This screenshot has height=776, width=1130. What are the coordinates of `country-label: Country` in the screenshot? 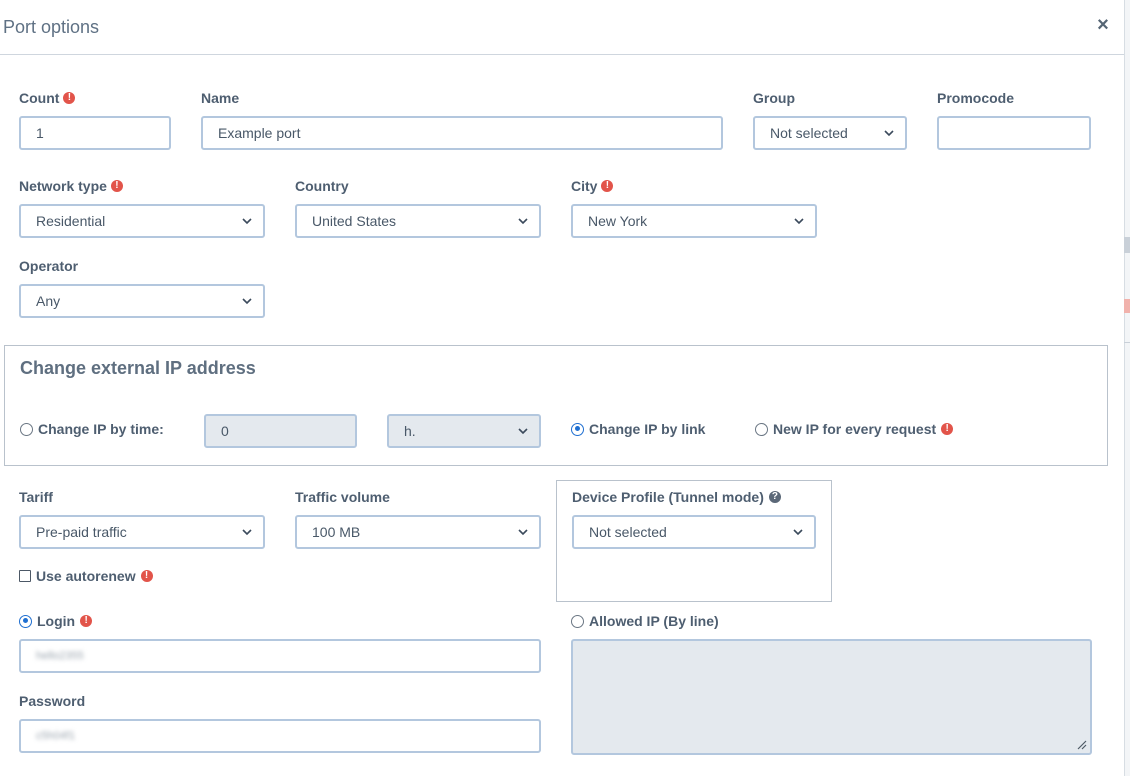 It's located at (322, 186).